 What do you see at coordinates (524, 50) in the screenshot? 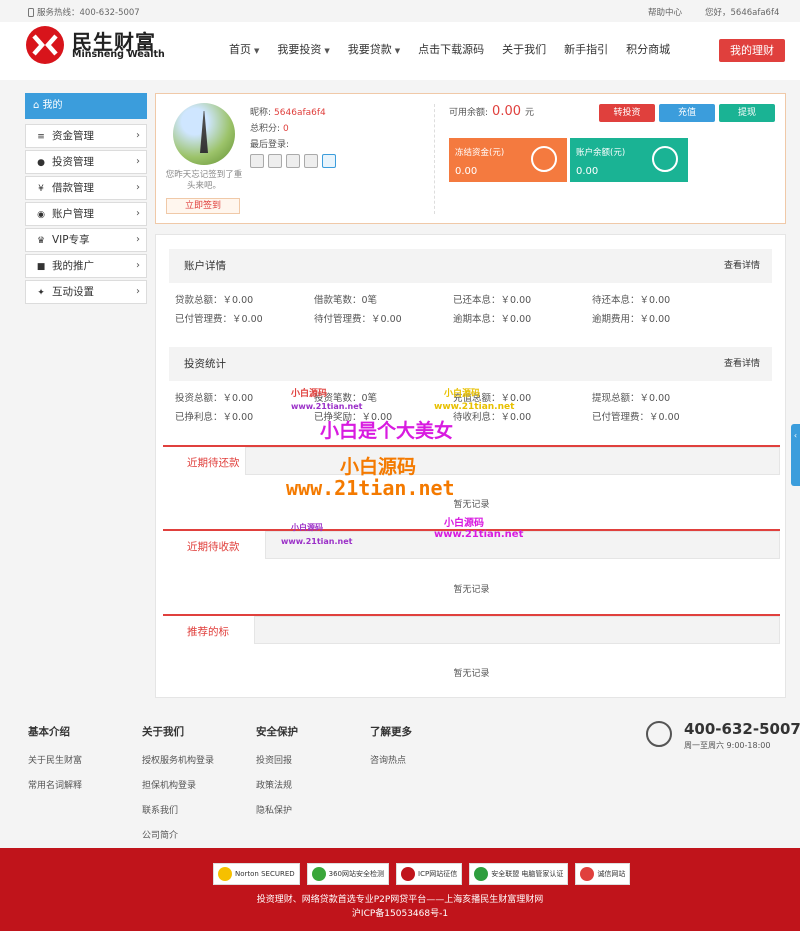
I see `nav-about: 关于我们` at bounding box center [524, 50].